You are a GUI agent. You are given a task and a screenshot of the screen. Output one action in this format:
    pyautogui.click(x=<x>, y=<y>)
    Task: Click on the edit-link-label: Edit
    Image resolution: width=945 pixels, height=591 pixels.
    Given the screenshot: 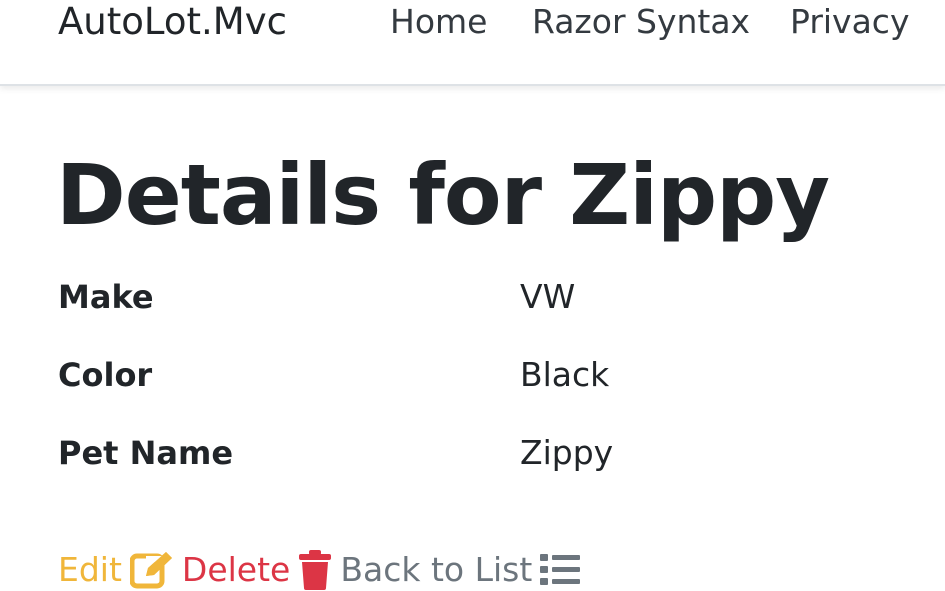 What is the action you would take?
    pyautogui.click(x=90, y=569)
    